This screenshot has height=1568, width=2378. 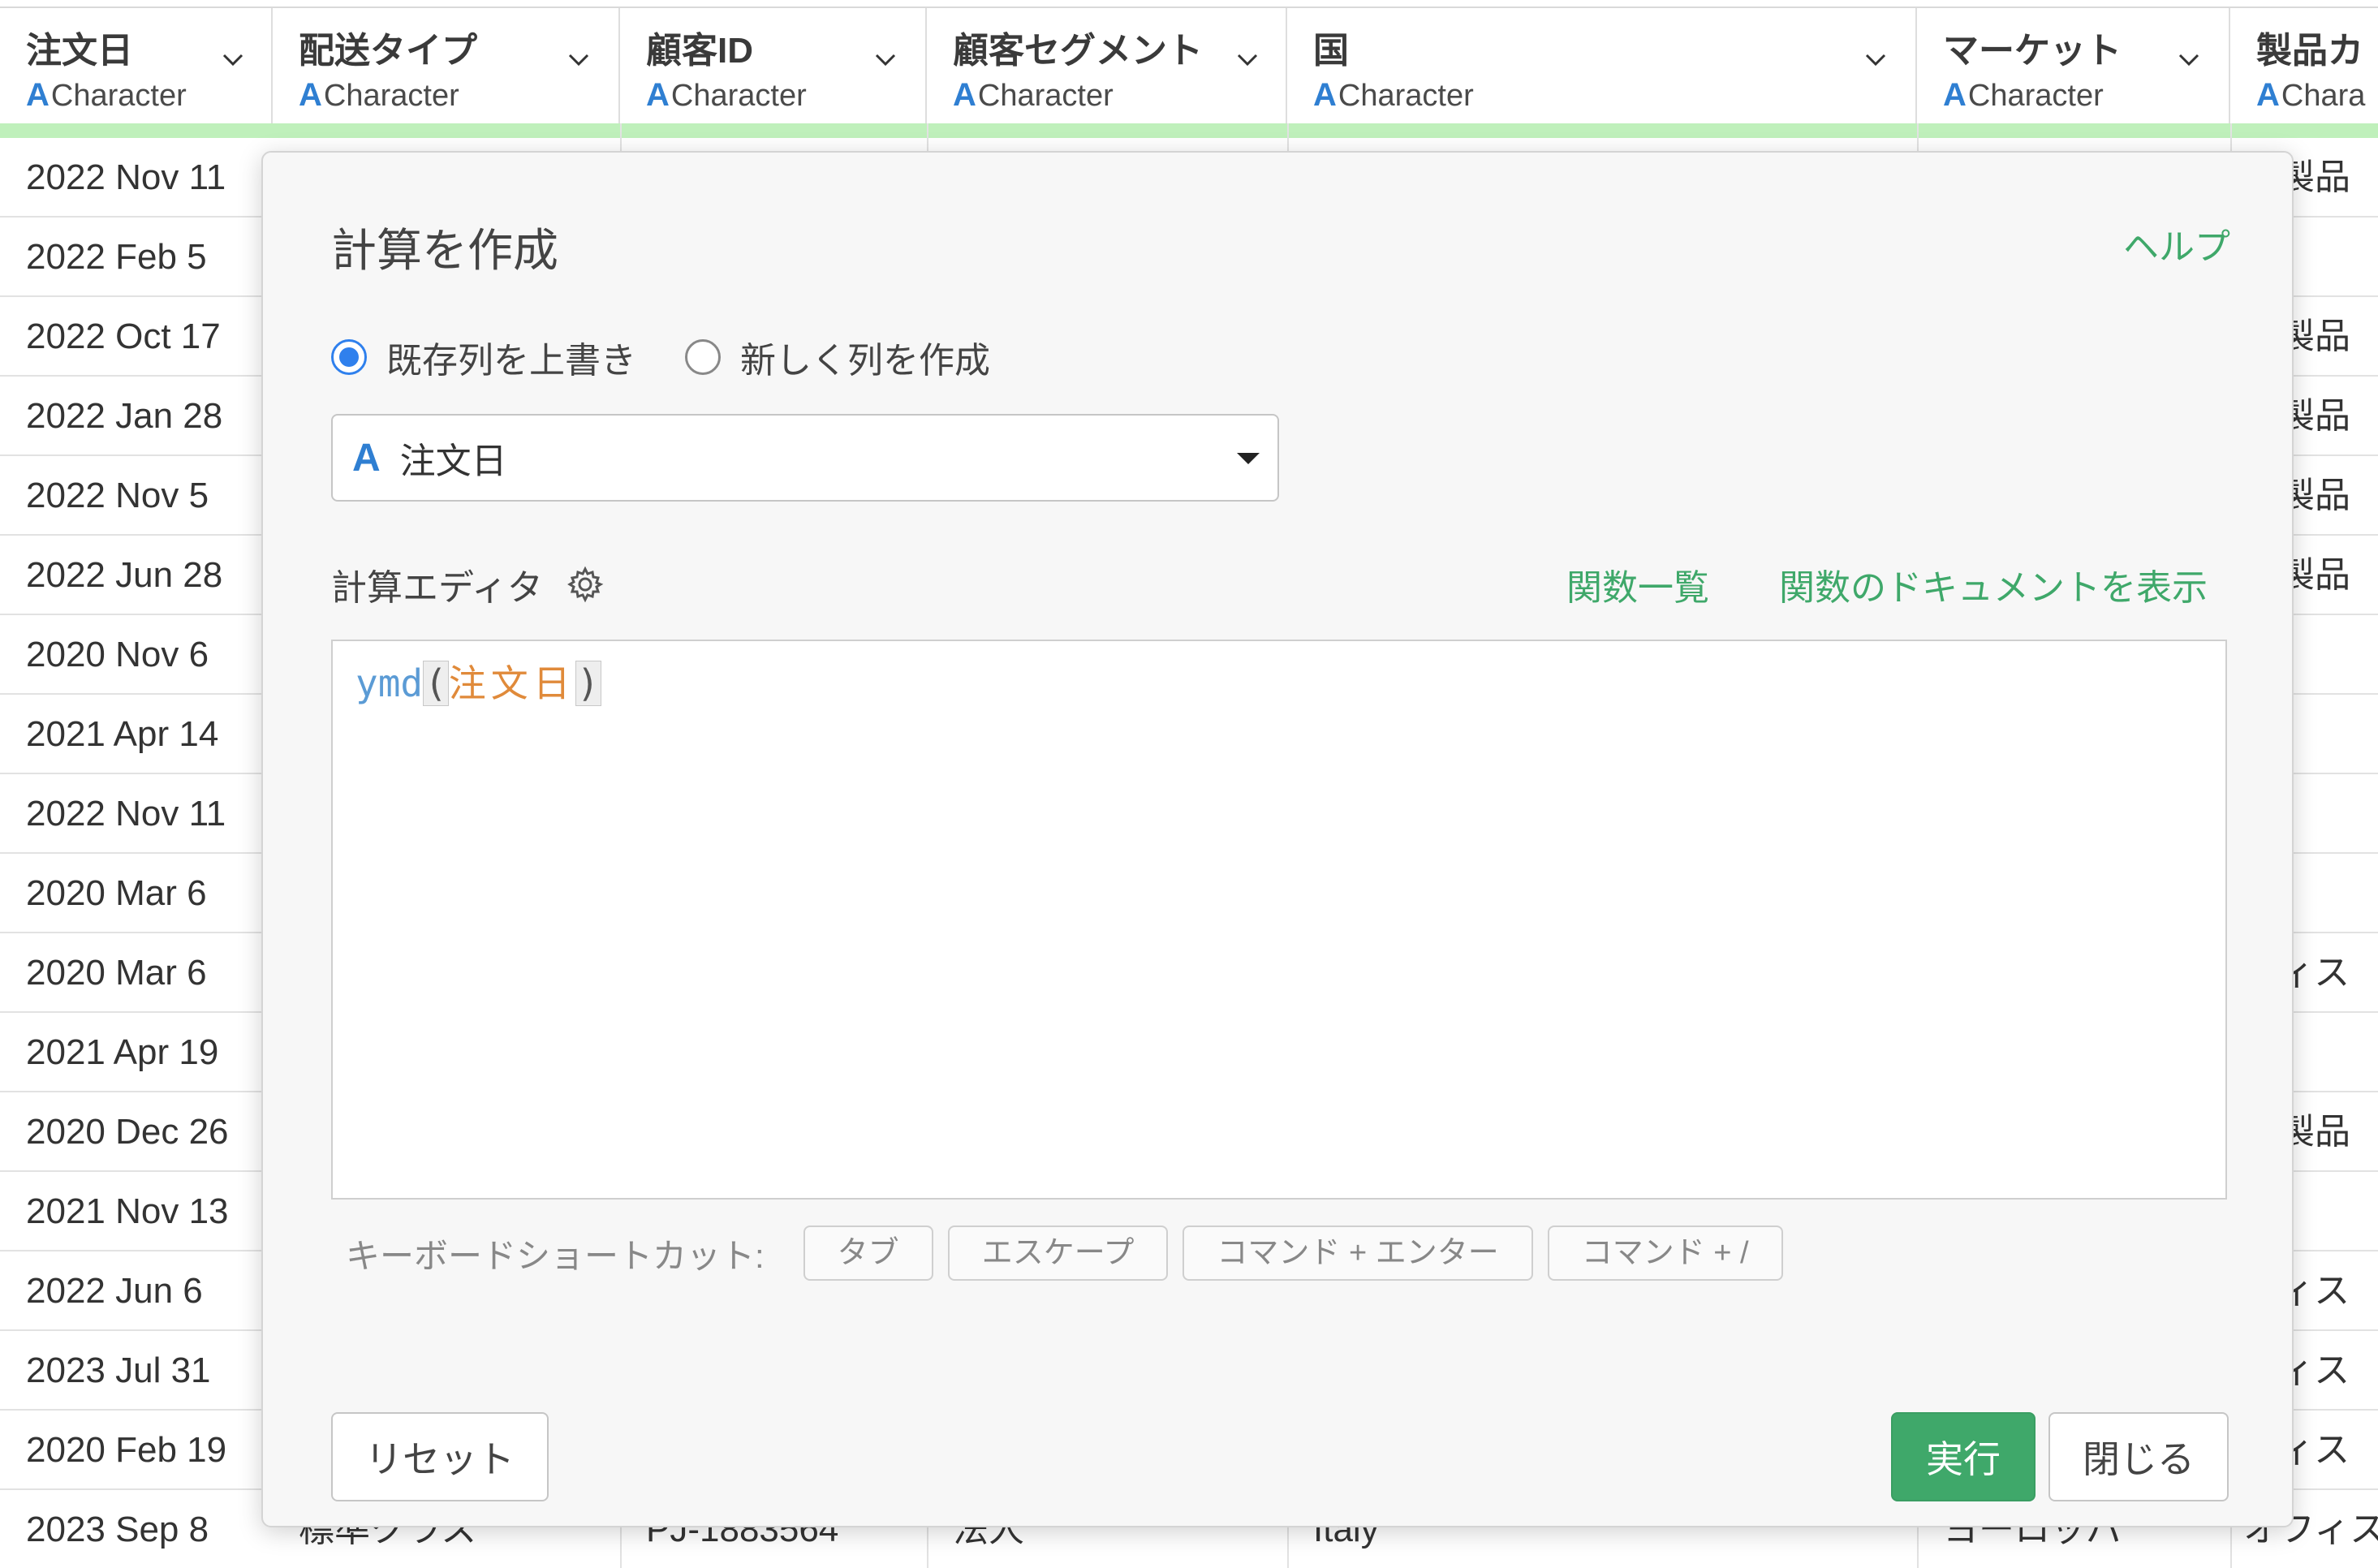 I want to click on paren-token: ), so click(x=588, y=684).